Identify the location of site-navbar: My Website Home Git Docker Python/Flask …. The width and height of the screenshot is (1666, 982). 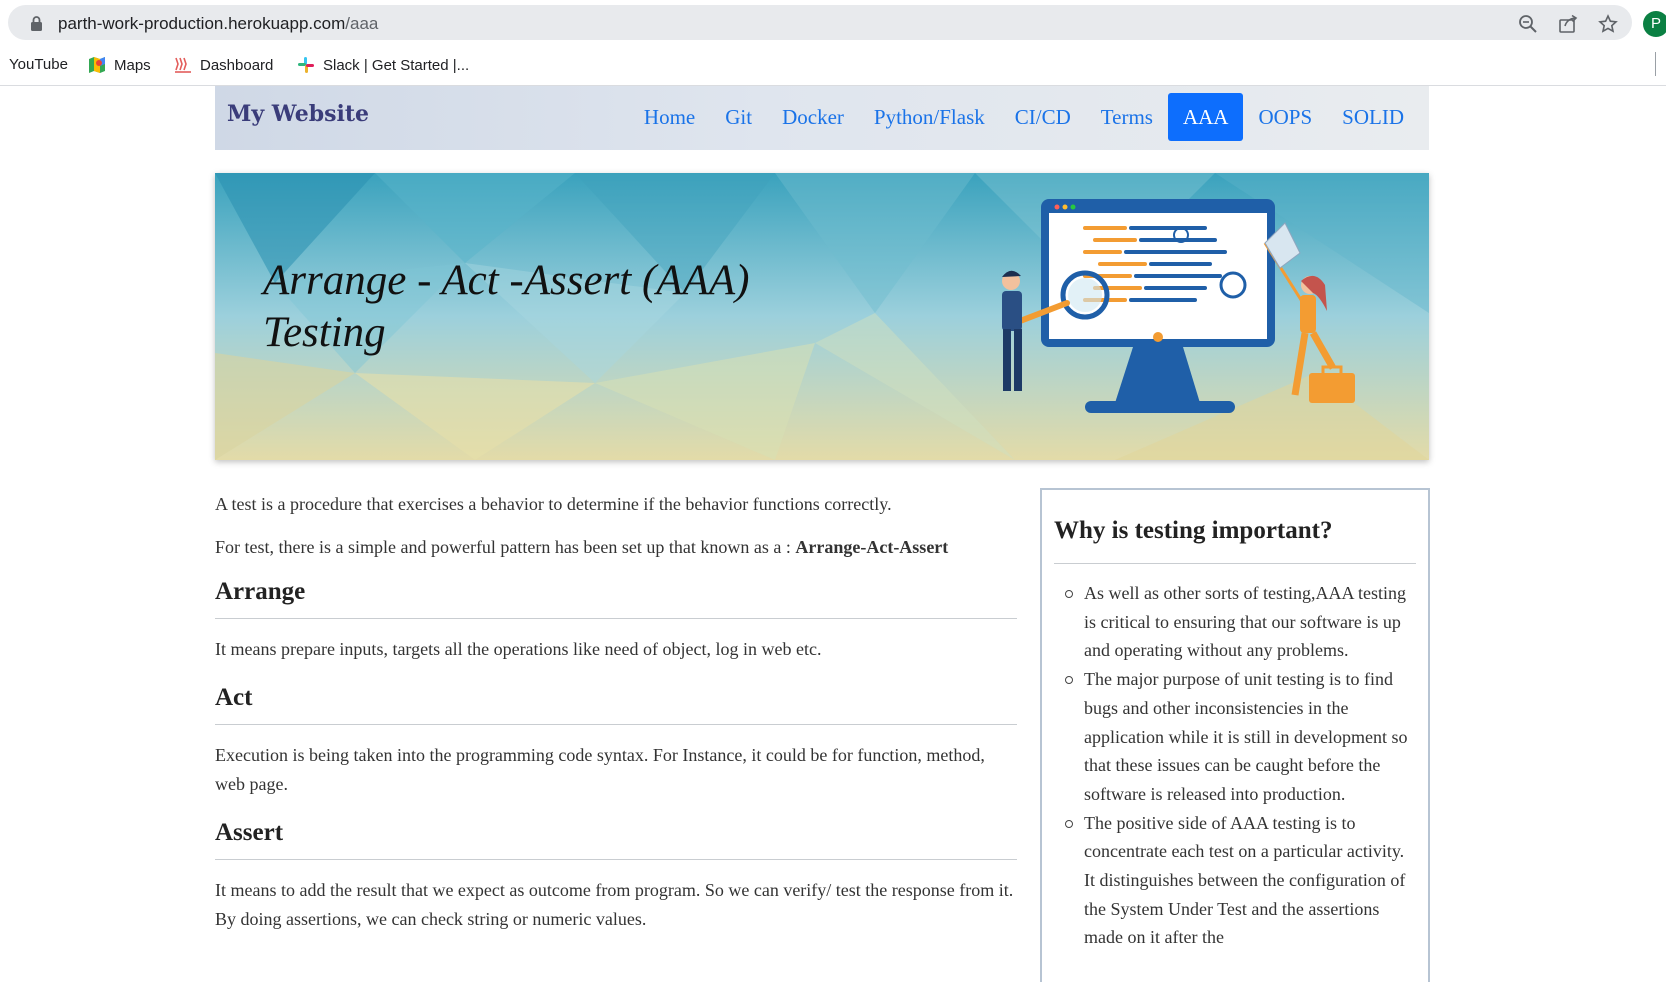
(822, 118).